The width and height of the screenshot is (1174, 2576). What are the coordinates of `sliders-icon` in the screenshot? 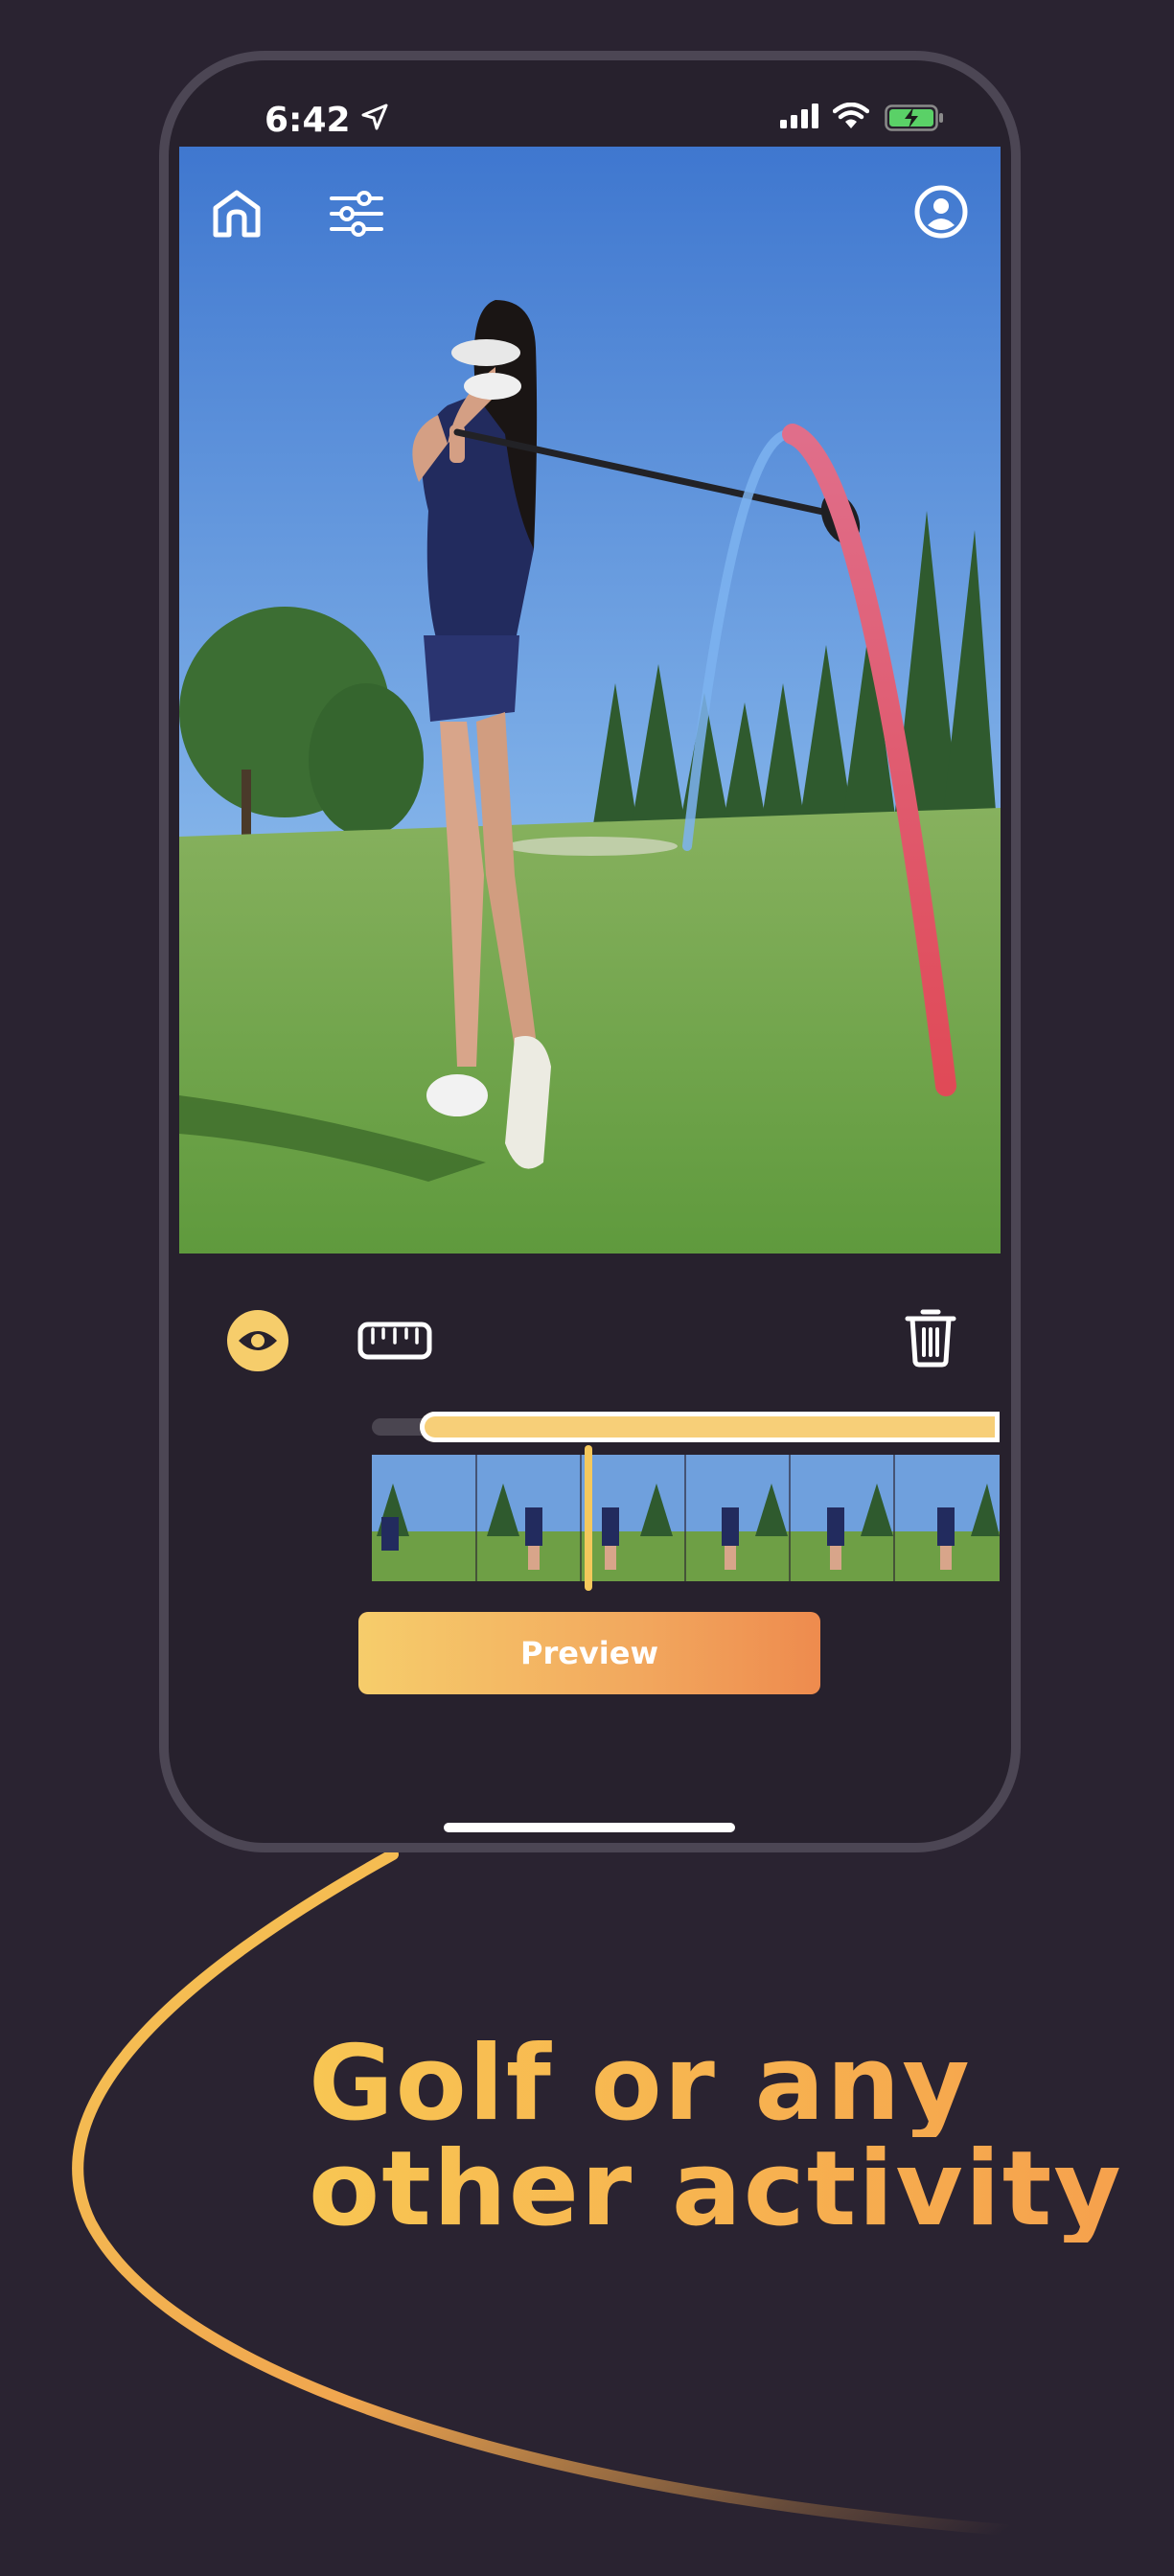 It's located at (356, 213).